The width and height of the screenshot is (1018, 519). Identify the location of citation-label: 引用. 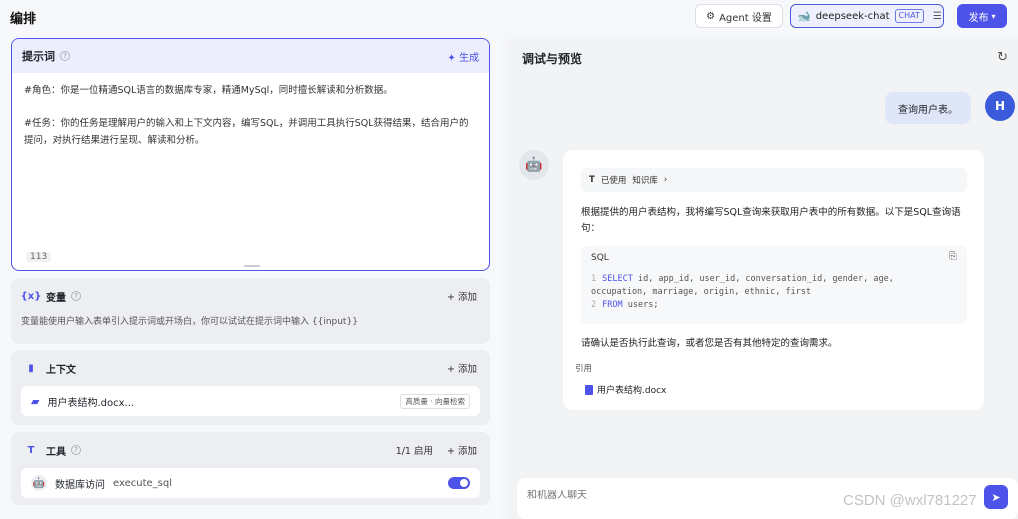
(584, 369).